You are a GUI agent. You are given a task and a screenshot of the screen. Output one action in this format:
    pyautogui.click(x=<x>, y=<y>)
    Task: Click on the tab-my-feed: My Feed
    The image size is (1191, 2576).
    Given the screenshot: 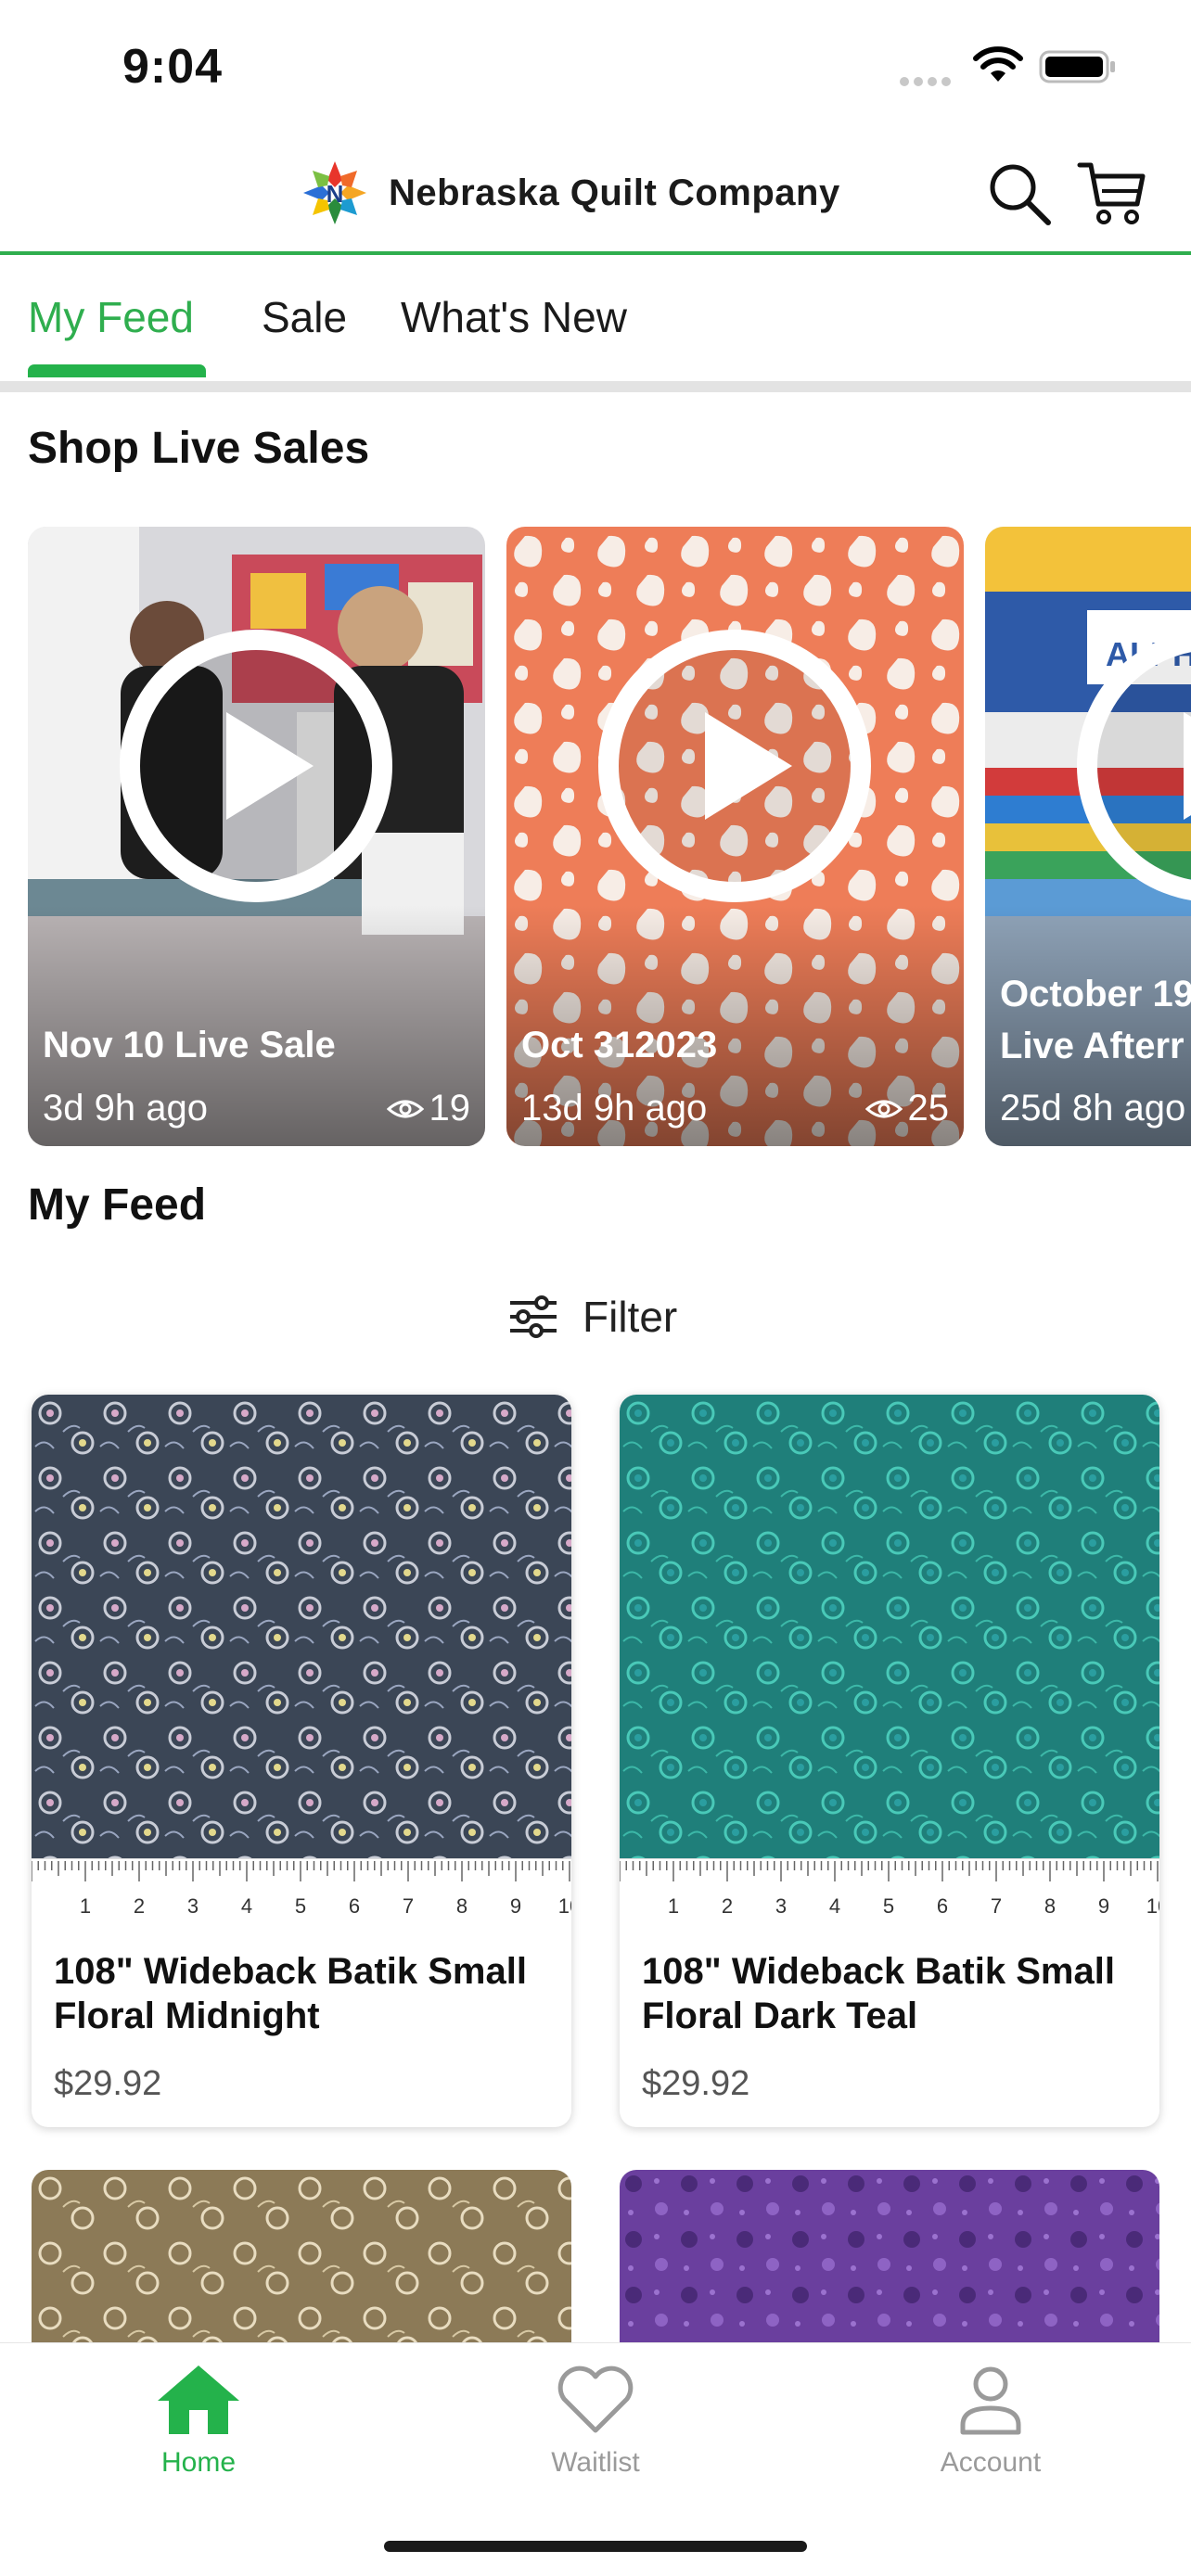 What is the action you would take?
    pyautogui.click(x=111, y=317)
    